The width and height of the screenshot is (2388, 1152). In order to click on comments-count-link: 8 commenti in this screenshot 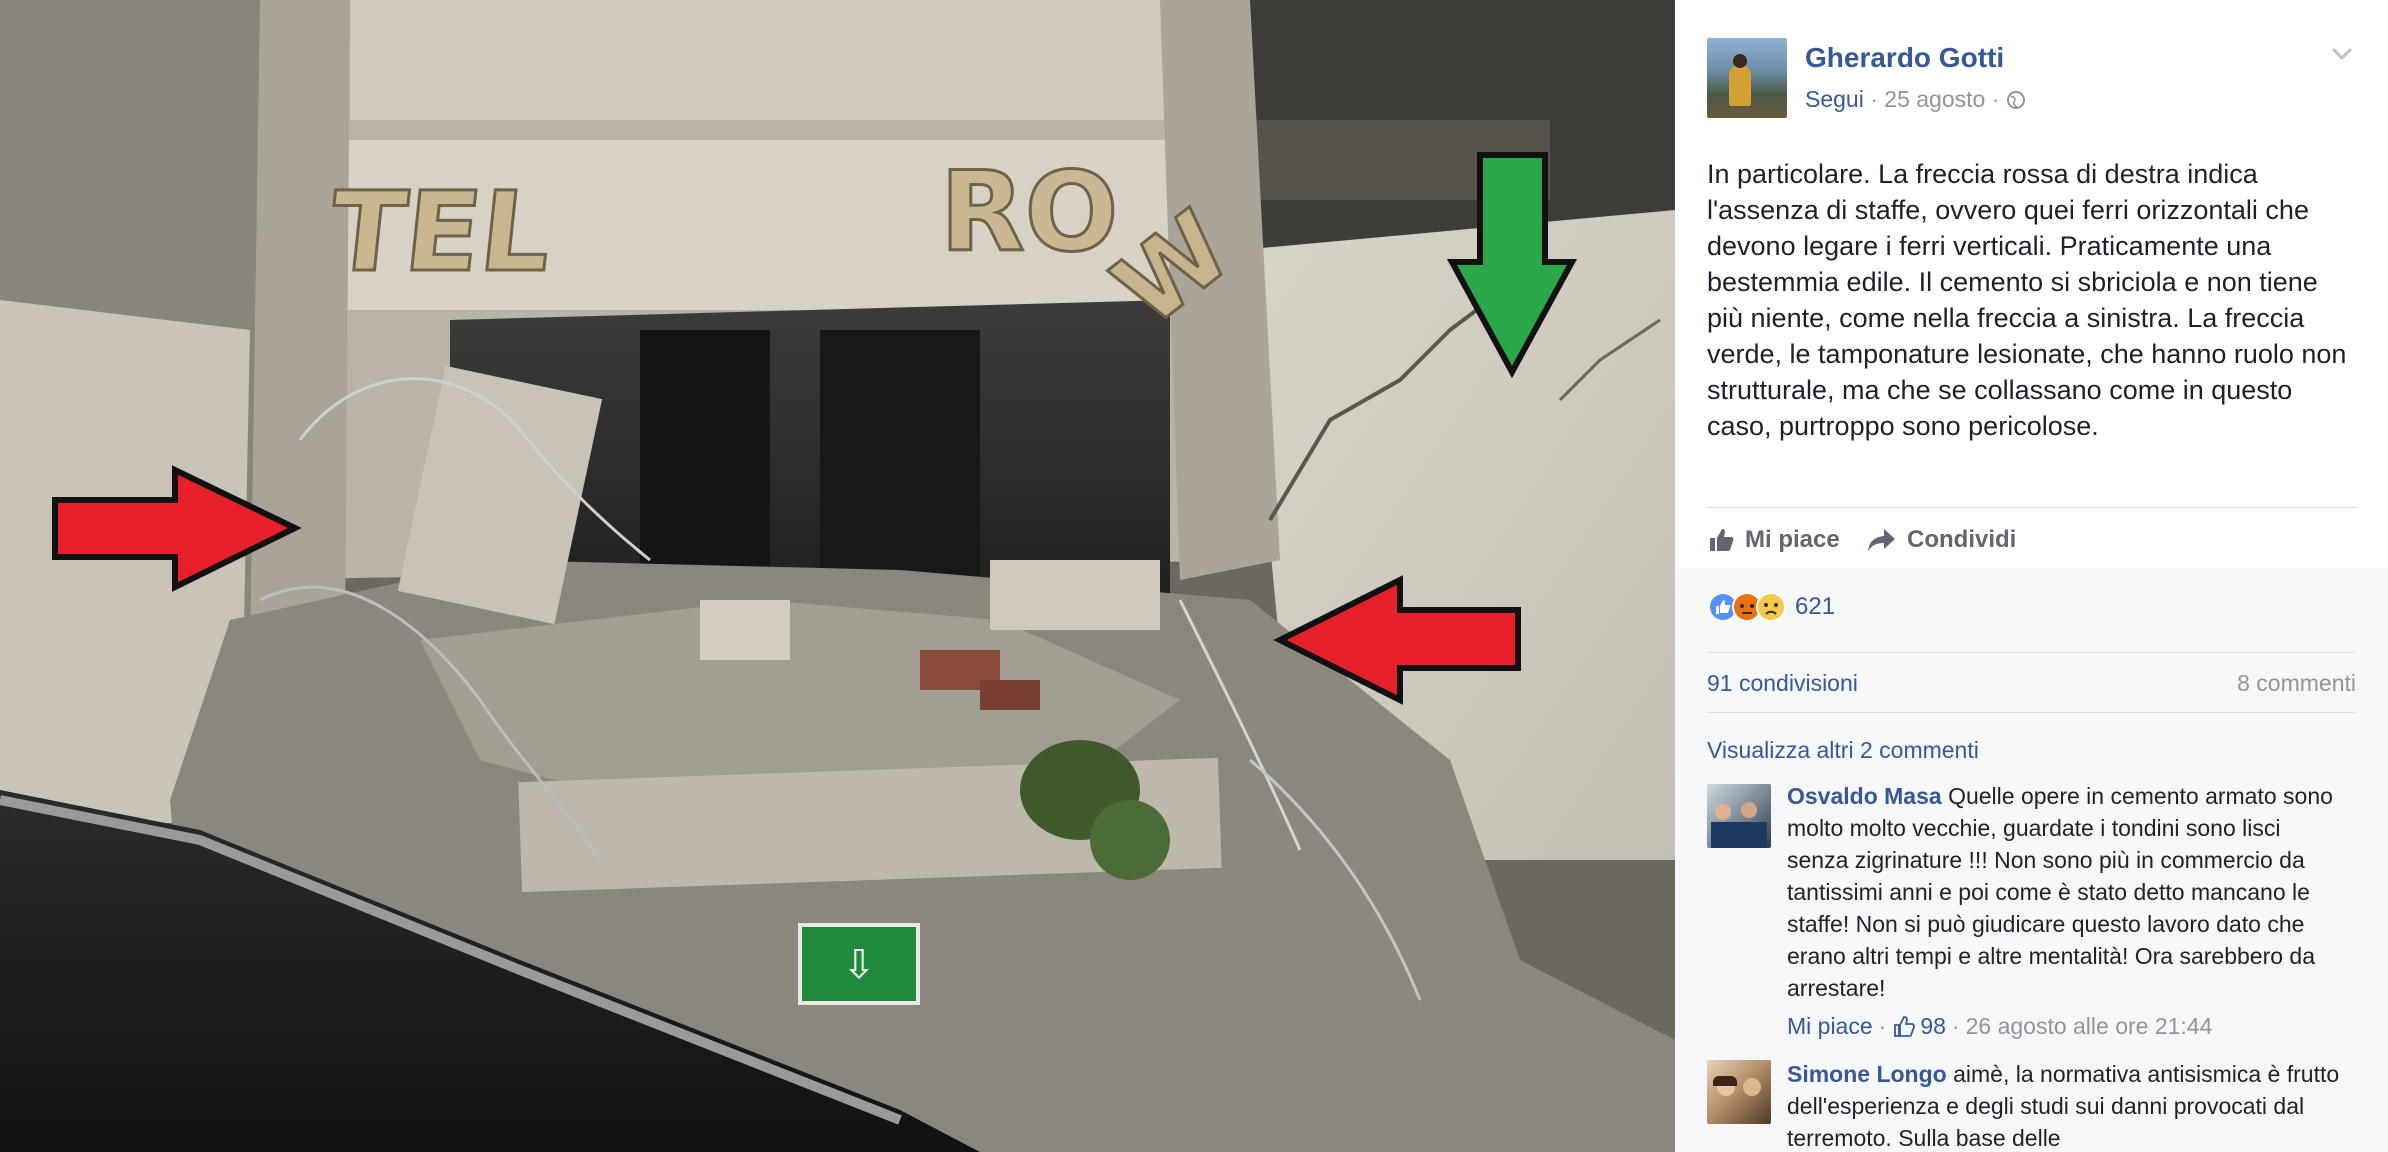, I will do `click(2296, 683)`.